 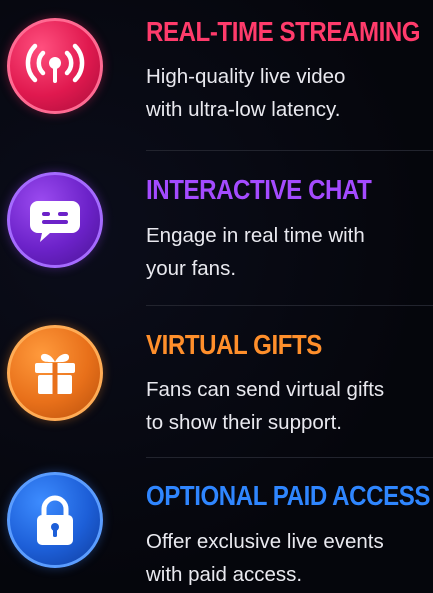 I want to click on feature-description-line: with ultra-low latency., so click(x=243, y=109).